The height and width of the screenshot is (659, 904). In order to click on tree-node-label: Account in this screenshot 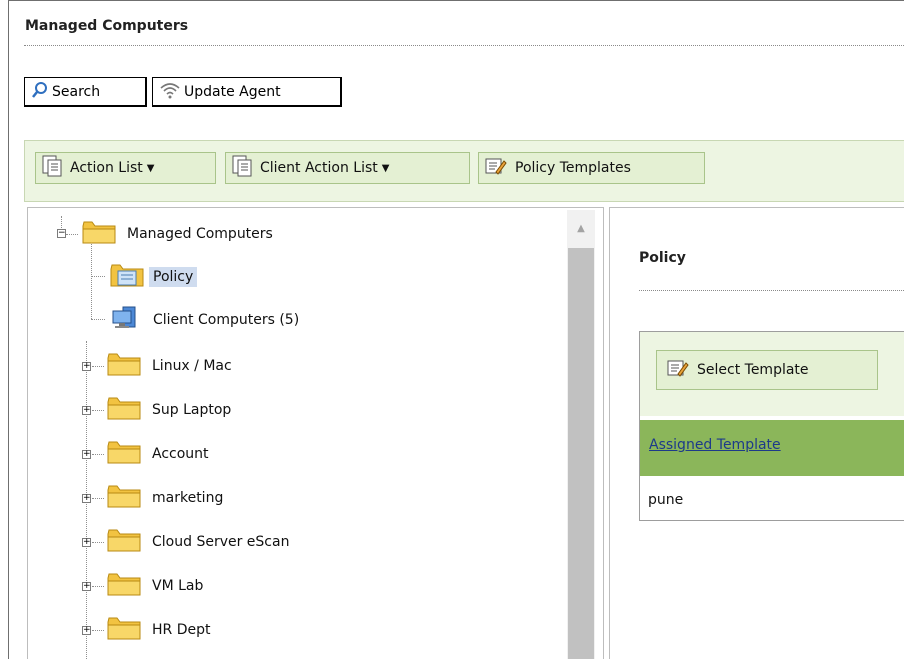, I will do `click(180, 454)`.